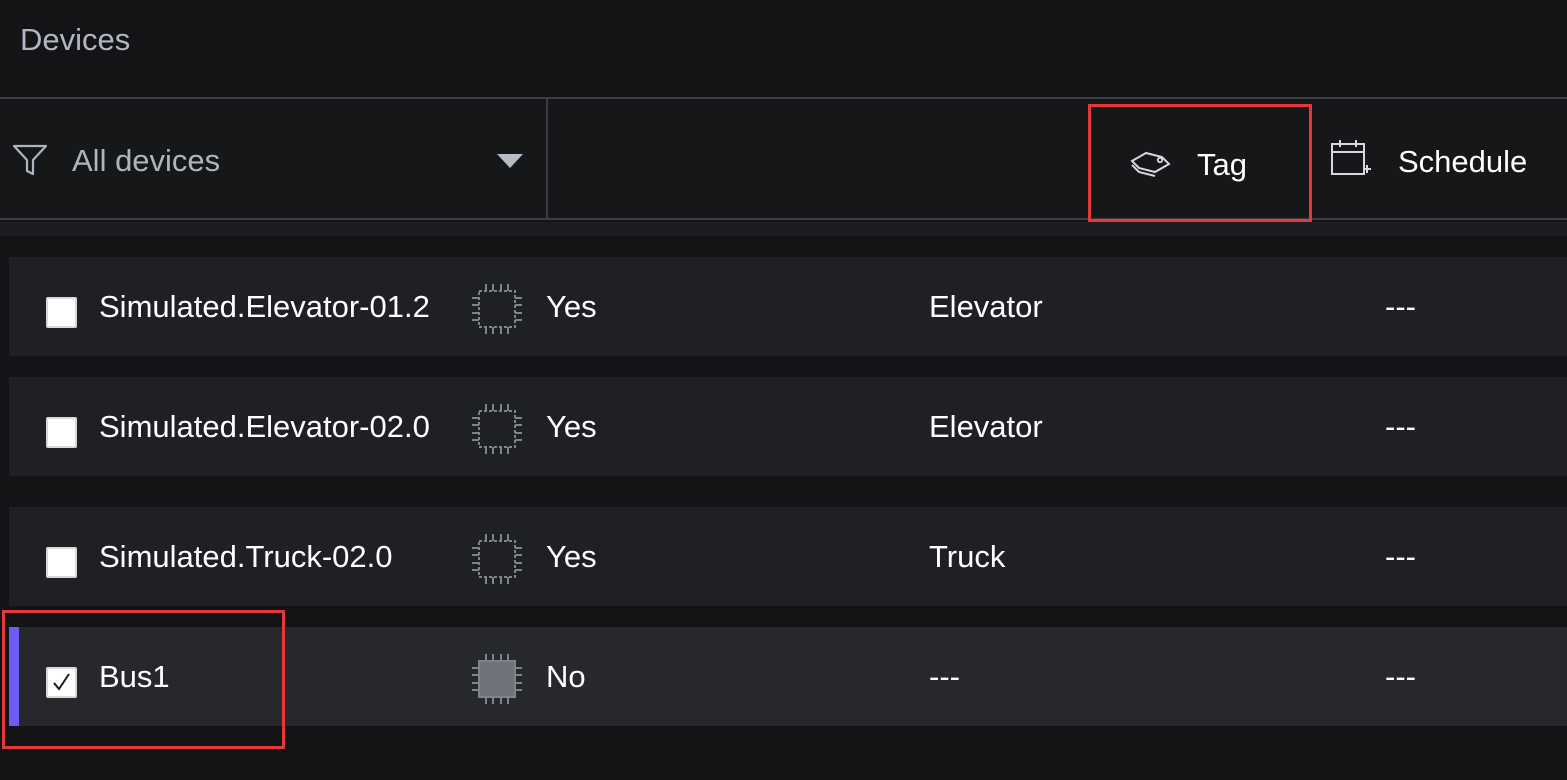 The height and width of the screenshot is (780, 1567). I want to click on calendar-add-icon, so click(1351, 157).